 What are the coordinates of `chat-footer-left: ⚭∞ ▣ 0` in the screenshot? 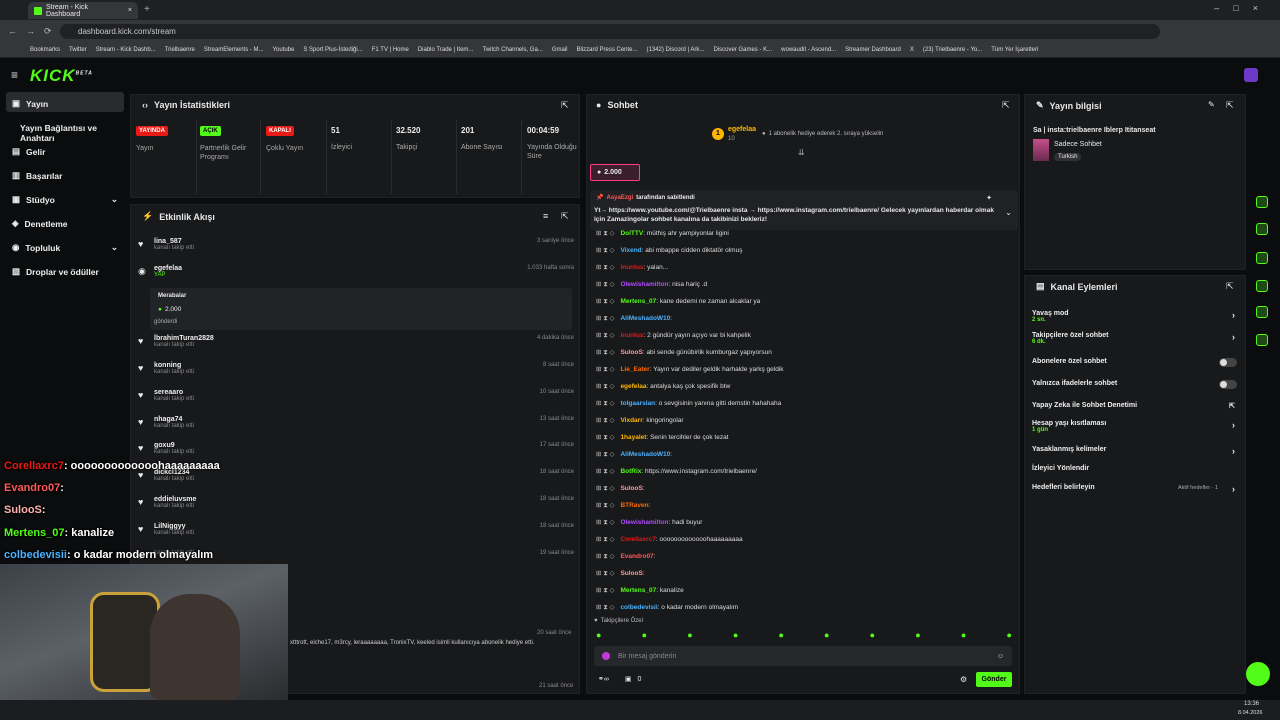 It's located at (619, 679).